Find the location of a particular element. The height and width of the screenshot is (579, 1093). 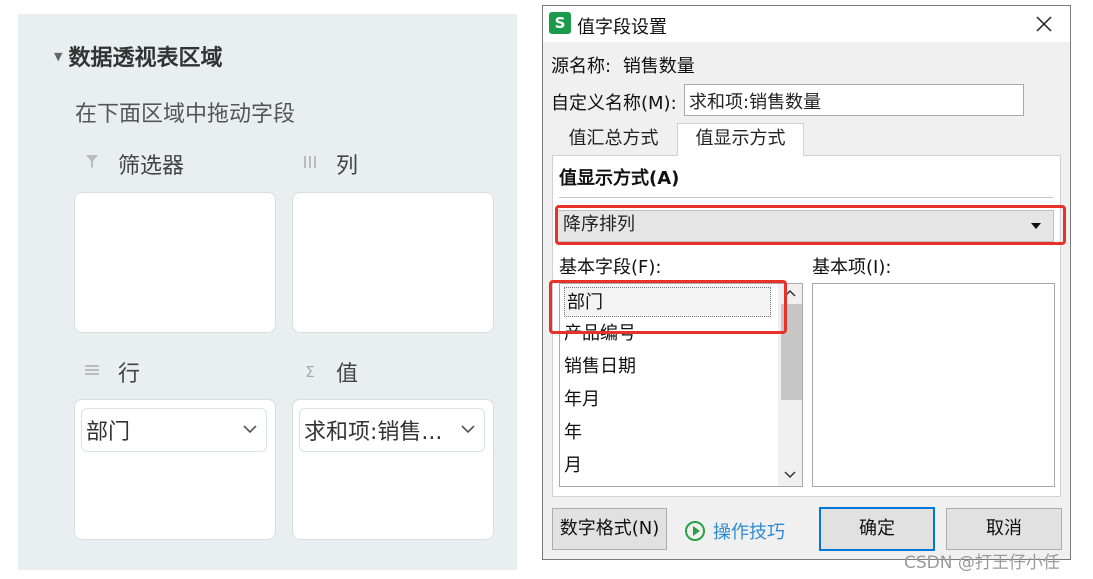

rows-field-chip-label: 部门 is located at coordinates (108, 432).